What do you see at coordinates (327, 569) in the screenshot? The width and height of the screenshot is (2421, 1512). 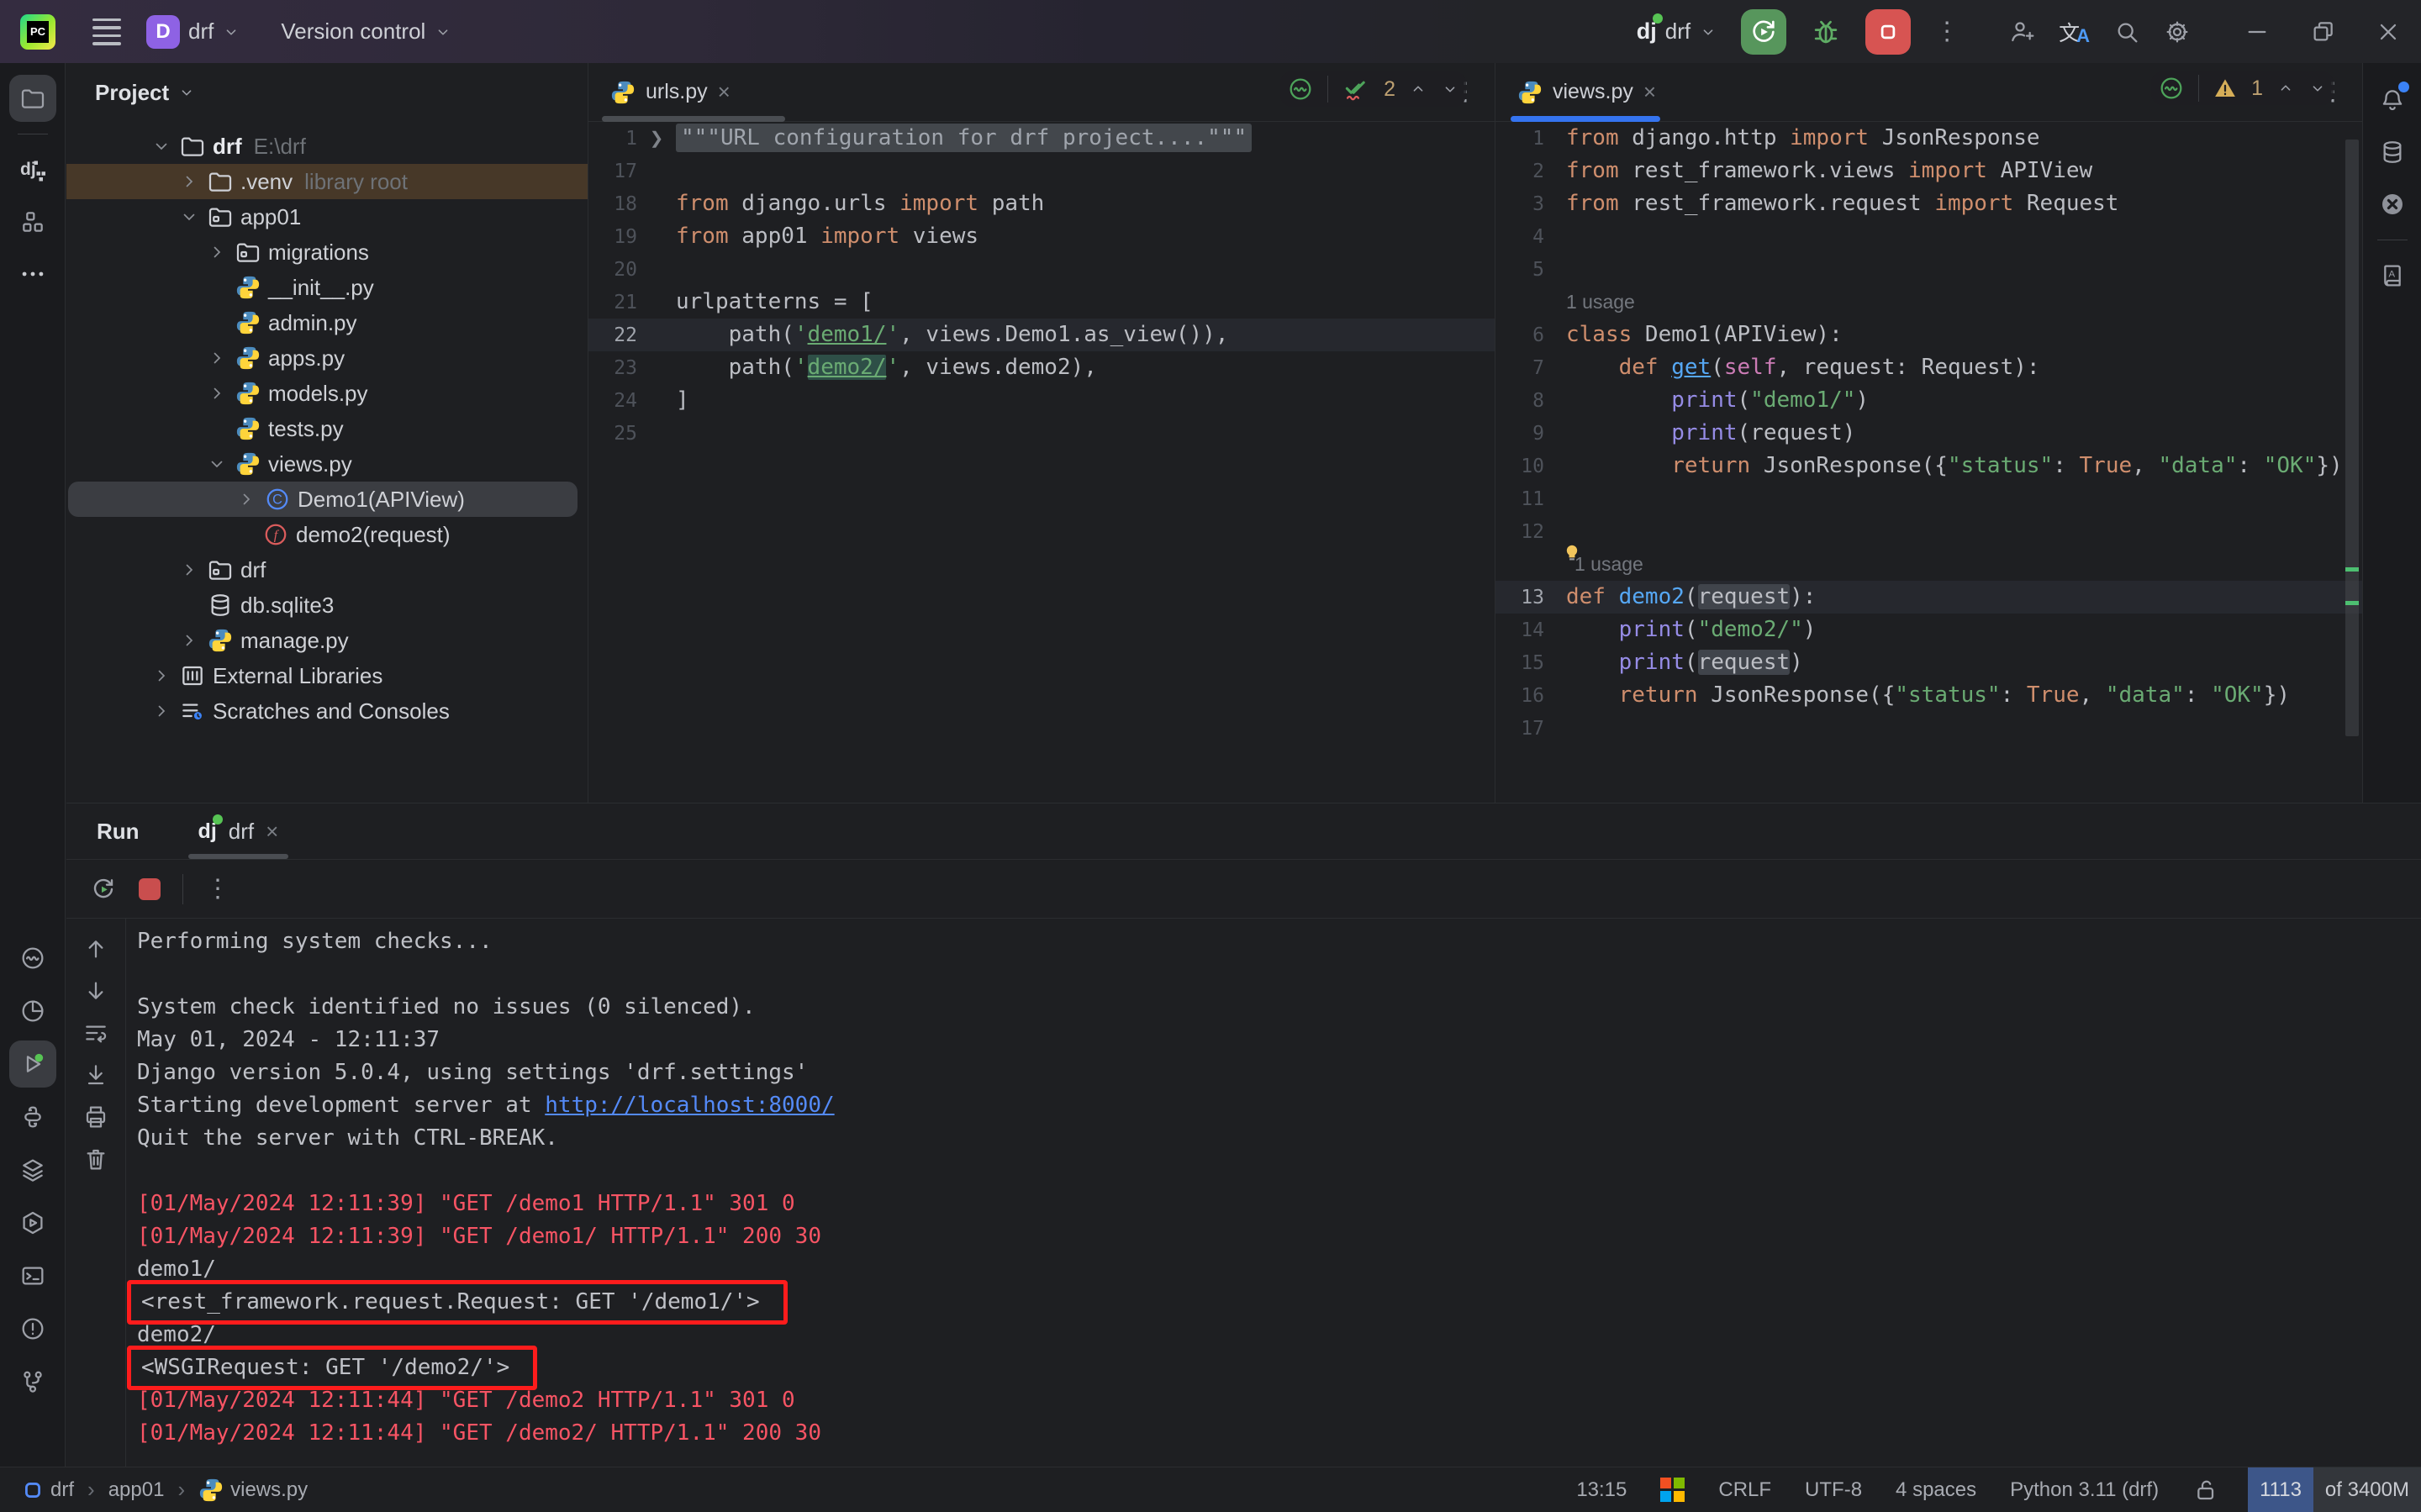 I see `tree-item-drf: drf` at bounding box center [327, 569].